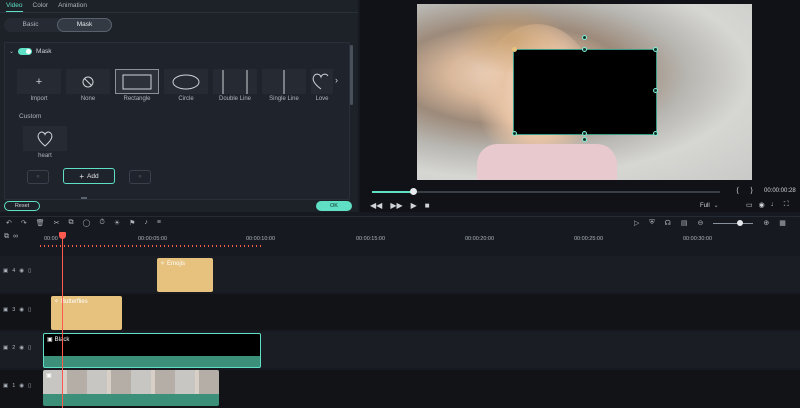 The width and height of the screenshot is (800, 408). Describe the element at coordinates (782, 223) in the screenshot. I see `fit-icon: ▦` at that location.